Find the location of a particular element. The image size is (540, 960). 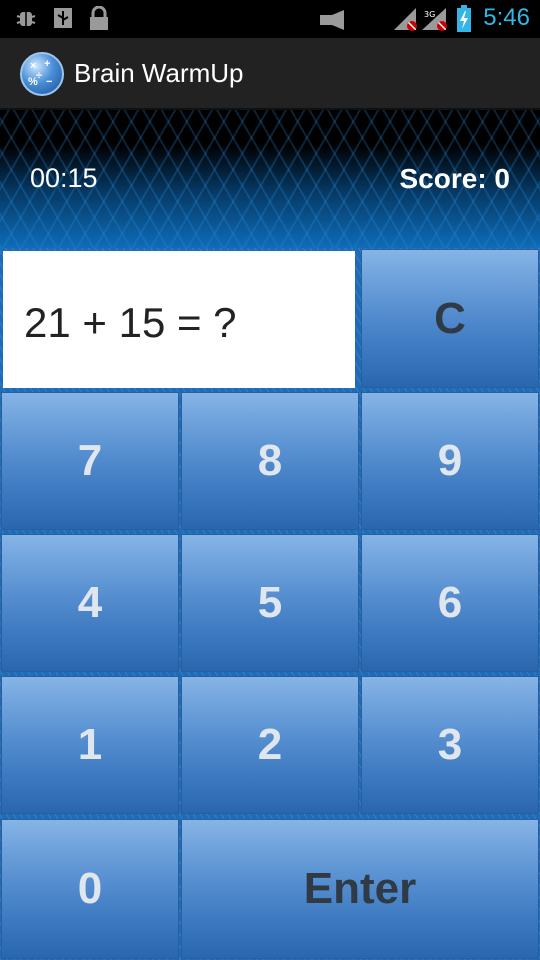

enter-button: Enter is located at coordinates (360, 889).